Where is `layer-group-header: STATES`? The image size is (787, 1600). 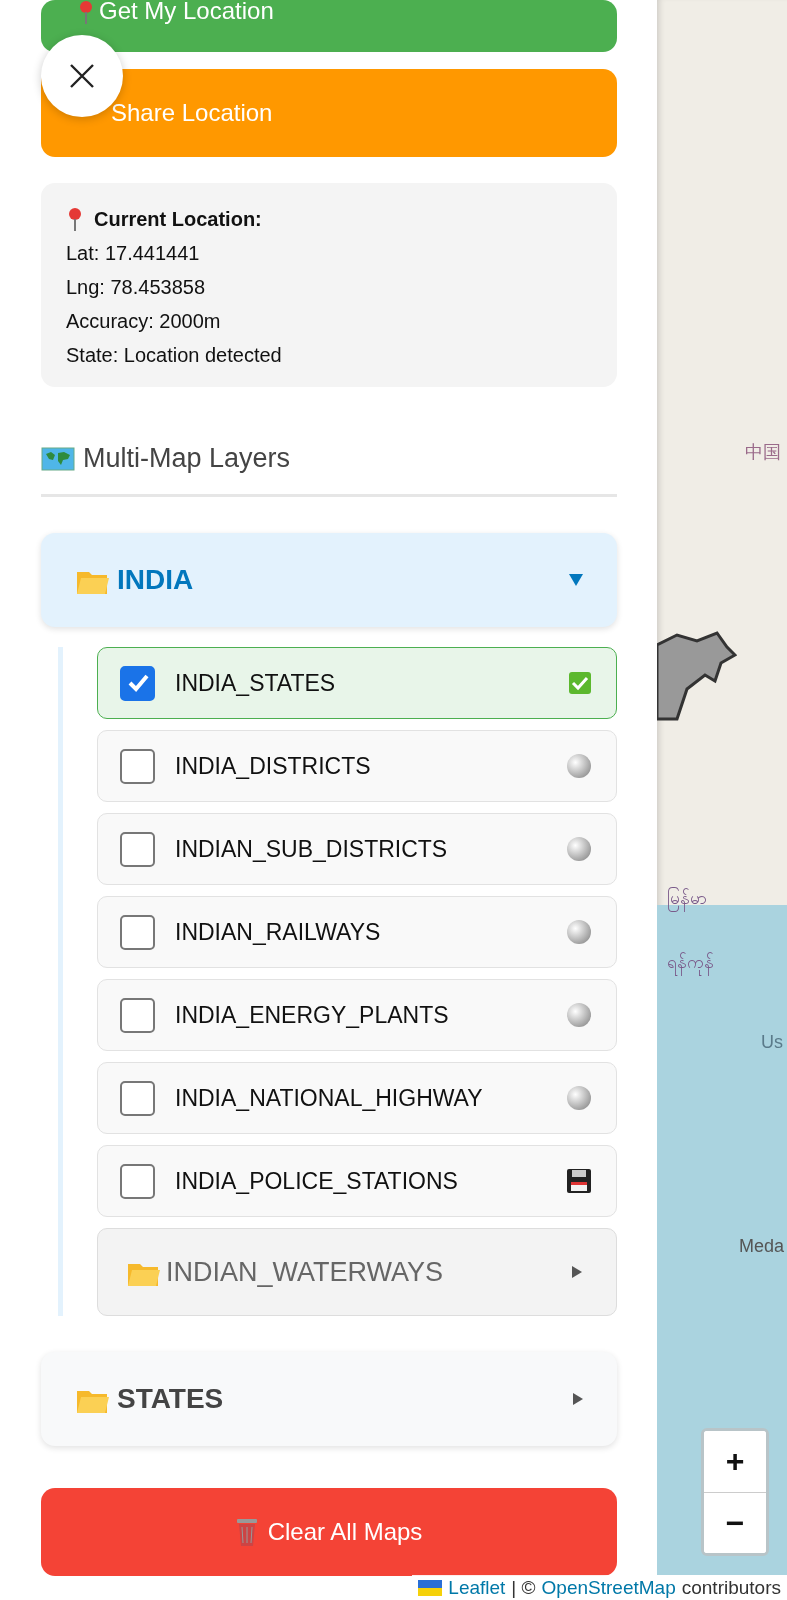
layer-group-header: STATES is located at coordinates (329, 1399).